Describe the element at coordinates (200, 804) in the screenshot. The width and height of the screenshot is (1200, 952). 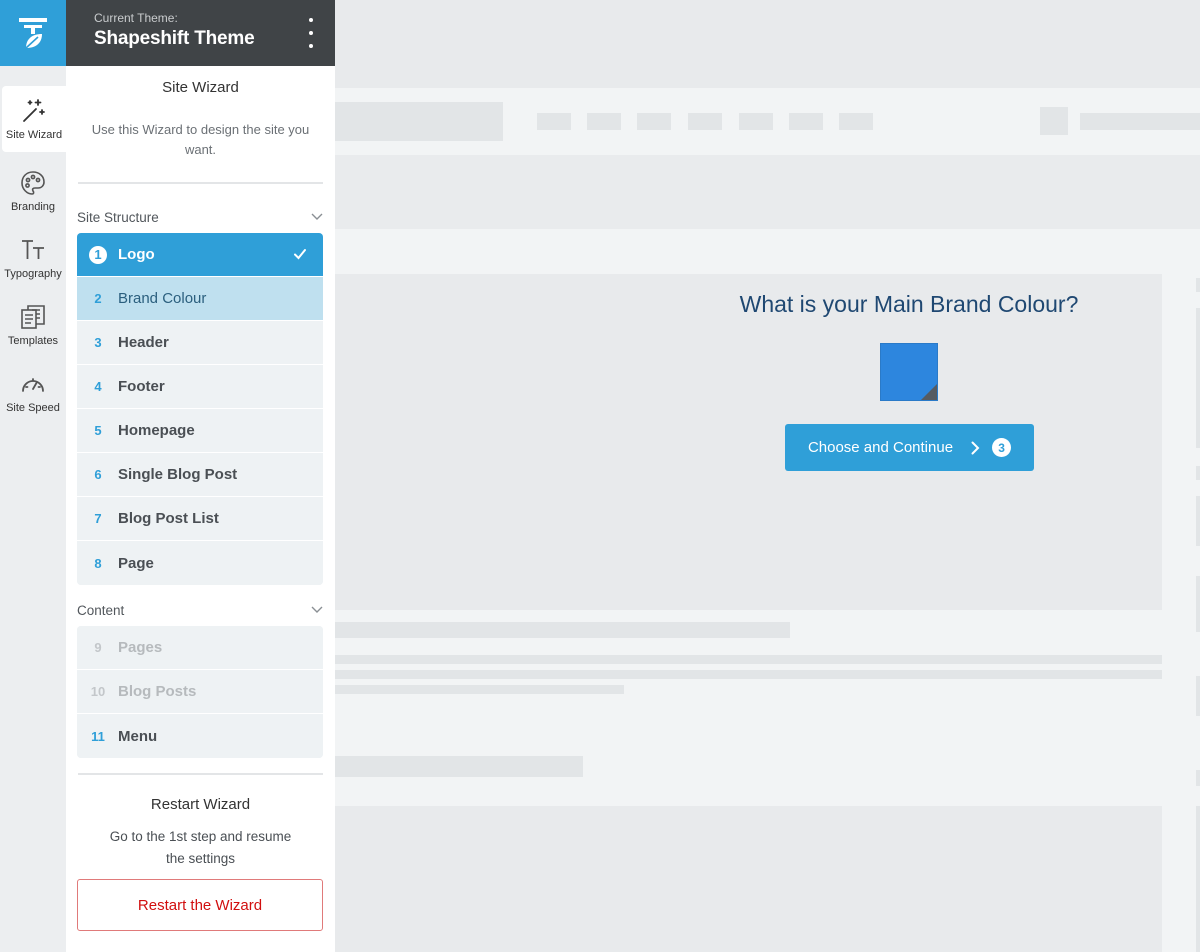
I see `restart-title: Restart Wizard` at that location.